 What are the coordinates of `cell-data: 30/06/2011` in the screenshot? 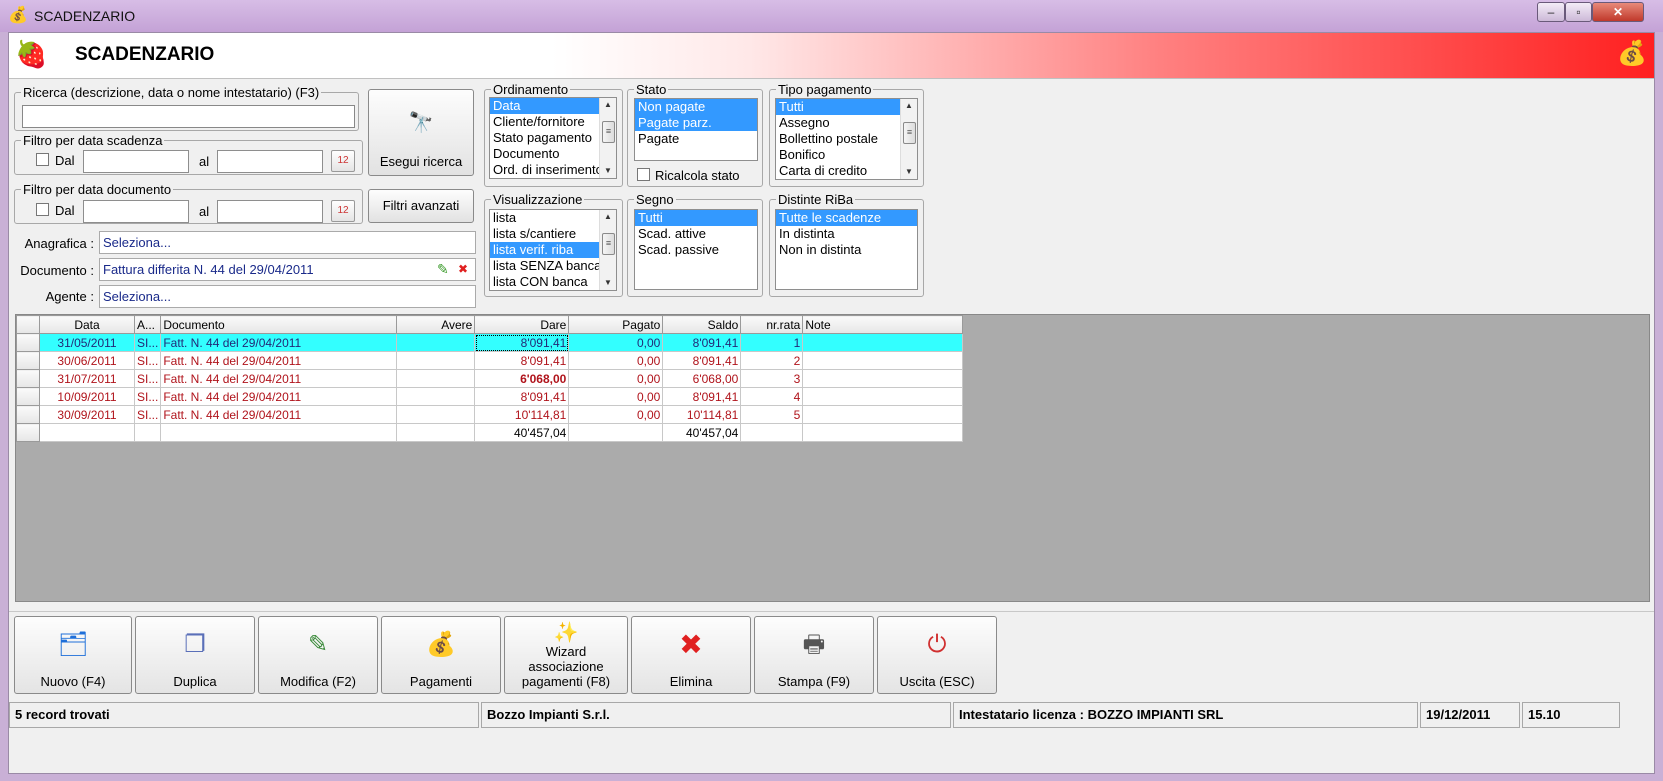 It's located at (87, 360).